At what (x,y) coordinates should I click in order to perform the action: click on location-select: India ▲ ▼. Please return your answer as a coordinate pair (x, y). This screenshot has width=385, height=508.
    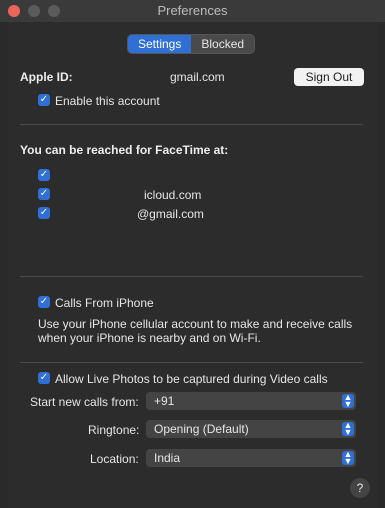
    Looking at the image, I should click on (251, 458).